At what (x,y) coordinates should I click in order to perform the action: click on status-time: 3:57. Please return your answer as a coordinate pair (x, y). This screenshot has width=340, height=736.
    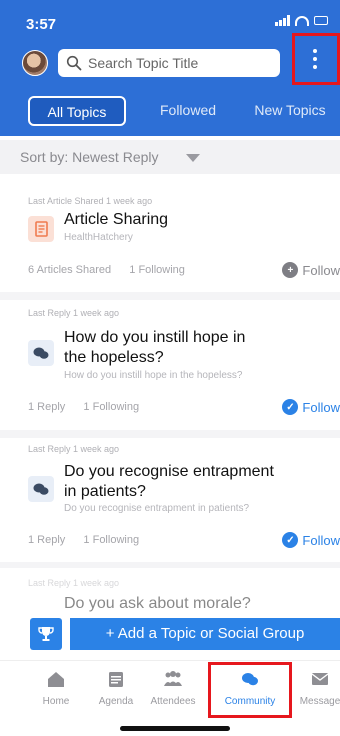
    Looking at the image, I should click on (41, 24).